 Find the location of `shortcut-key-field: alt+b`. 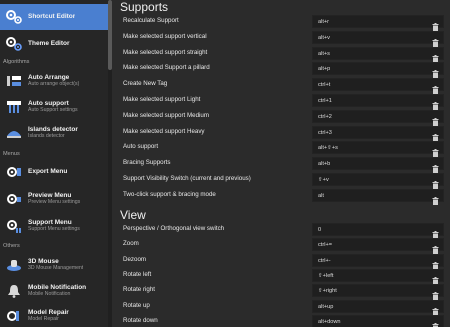

shortcut-key-field: alt+b is located at coordinates (378, 165).